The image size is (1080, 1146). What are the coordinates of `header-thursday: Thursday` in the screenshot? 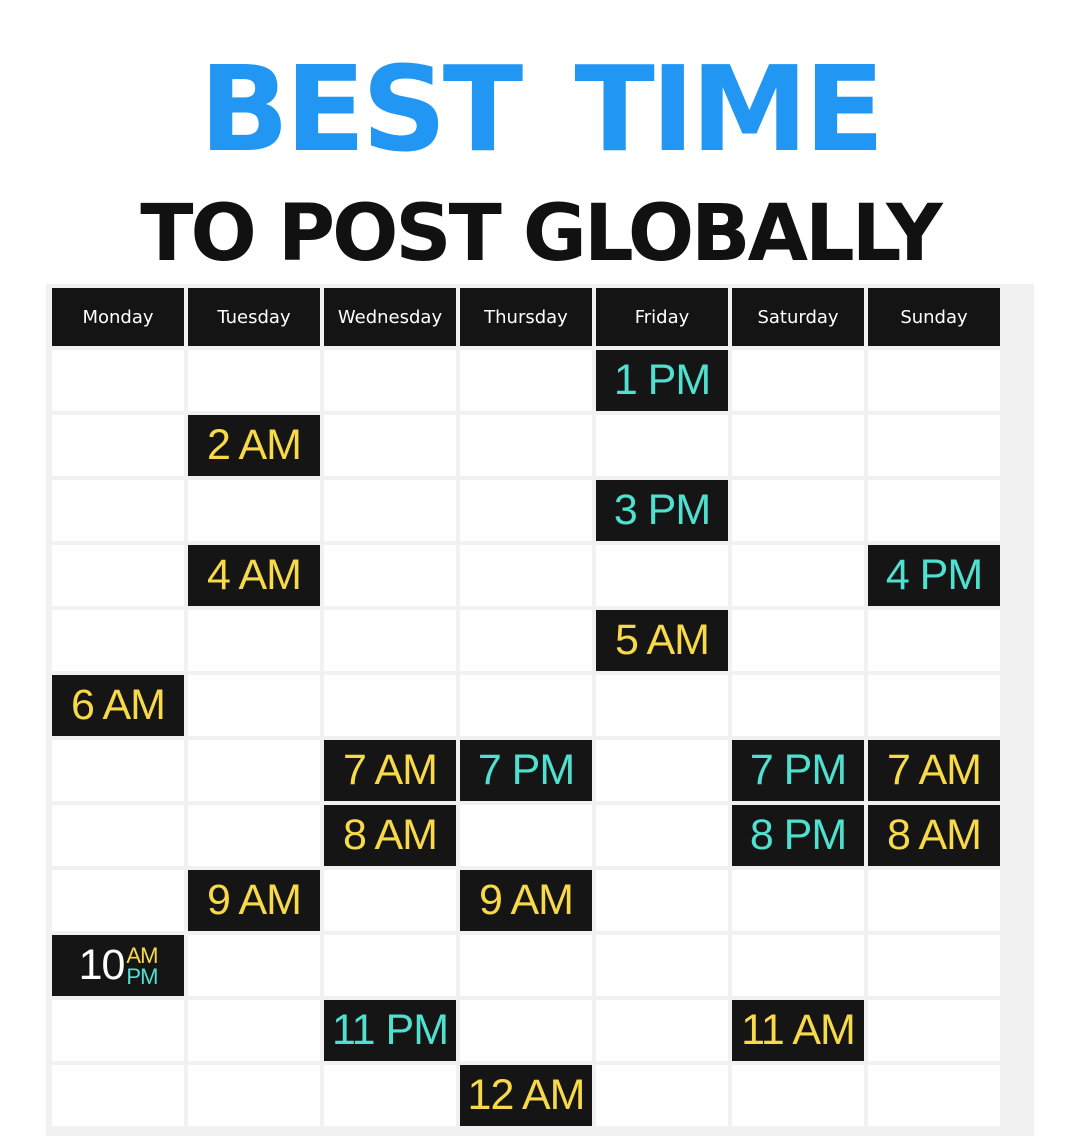 It's located at (526, 317).